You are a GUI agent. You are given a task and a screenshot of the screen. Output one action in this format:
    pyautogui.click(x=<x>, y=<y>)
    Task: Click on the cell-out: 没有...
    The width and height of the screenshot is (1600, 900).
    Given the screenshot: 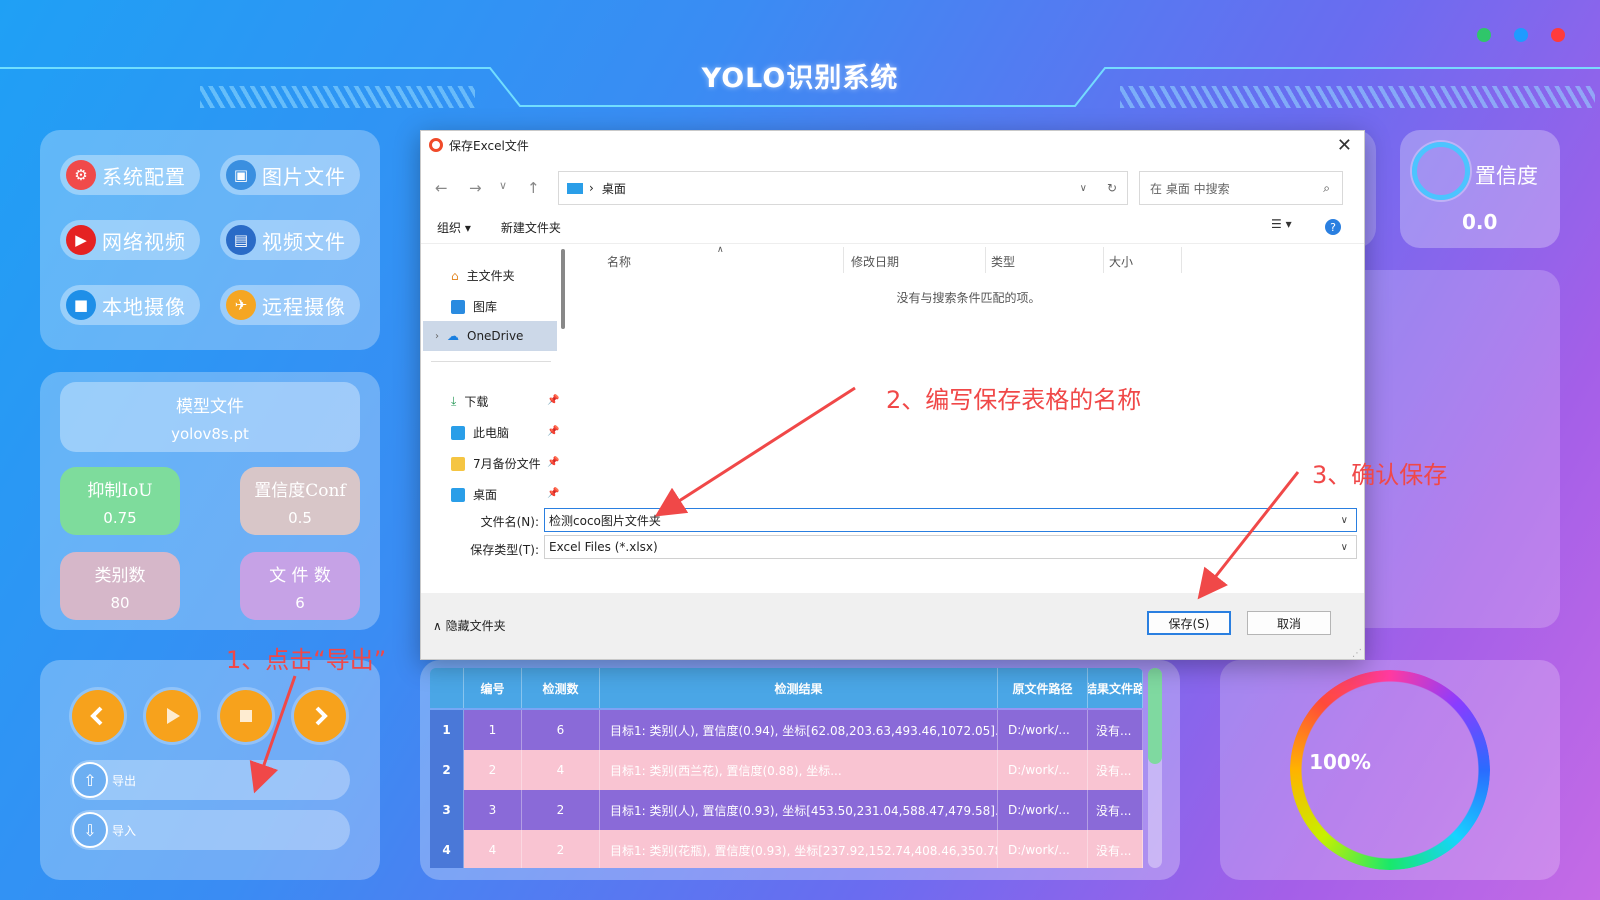 What is the action you would take?
    pyautogui.click(x=1115, y=849)
    